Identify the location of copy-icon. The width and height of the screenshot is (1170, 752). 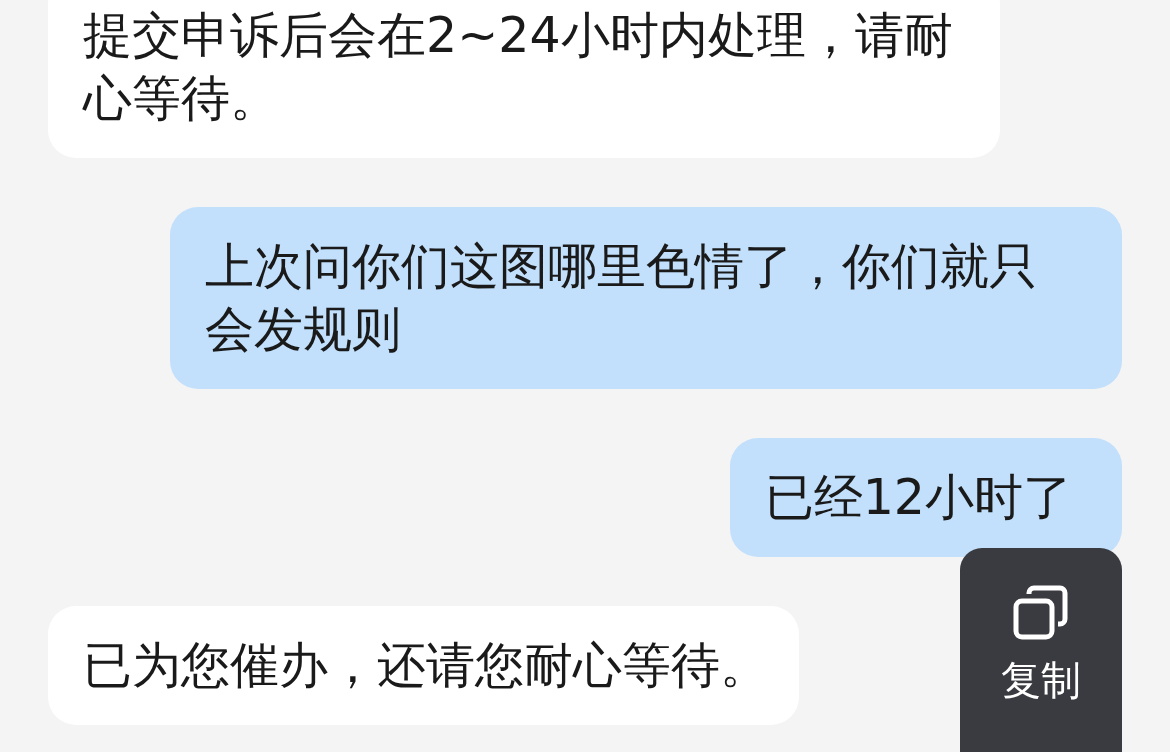
(1041, 613).